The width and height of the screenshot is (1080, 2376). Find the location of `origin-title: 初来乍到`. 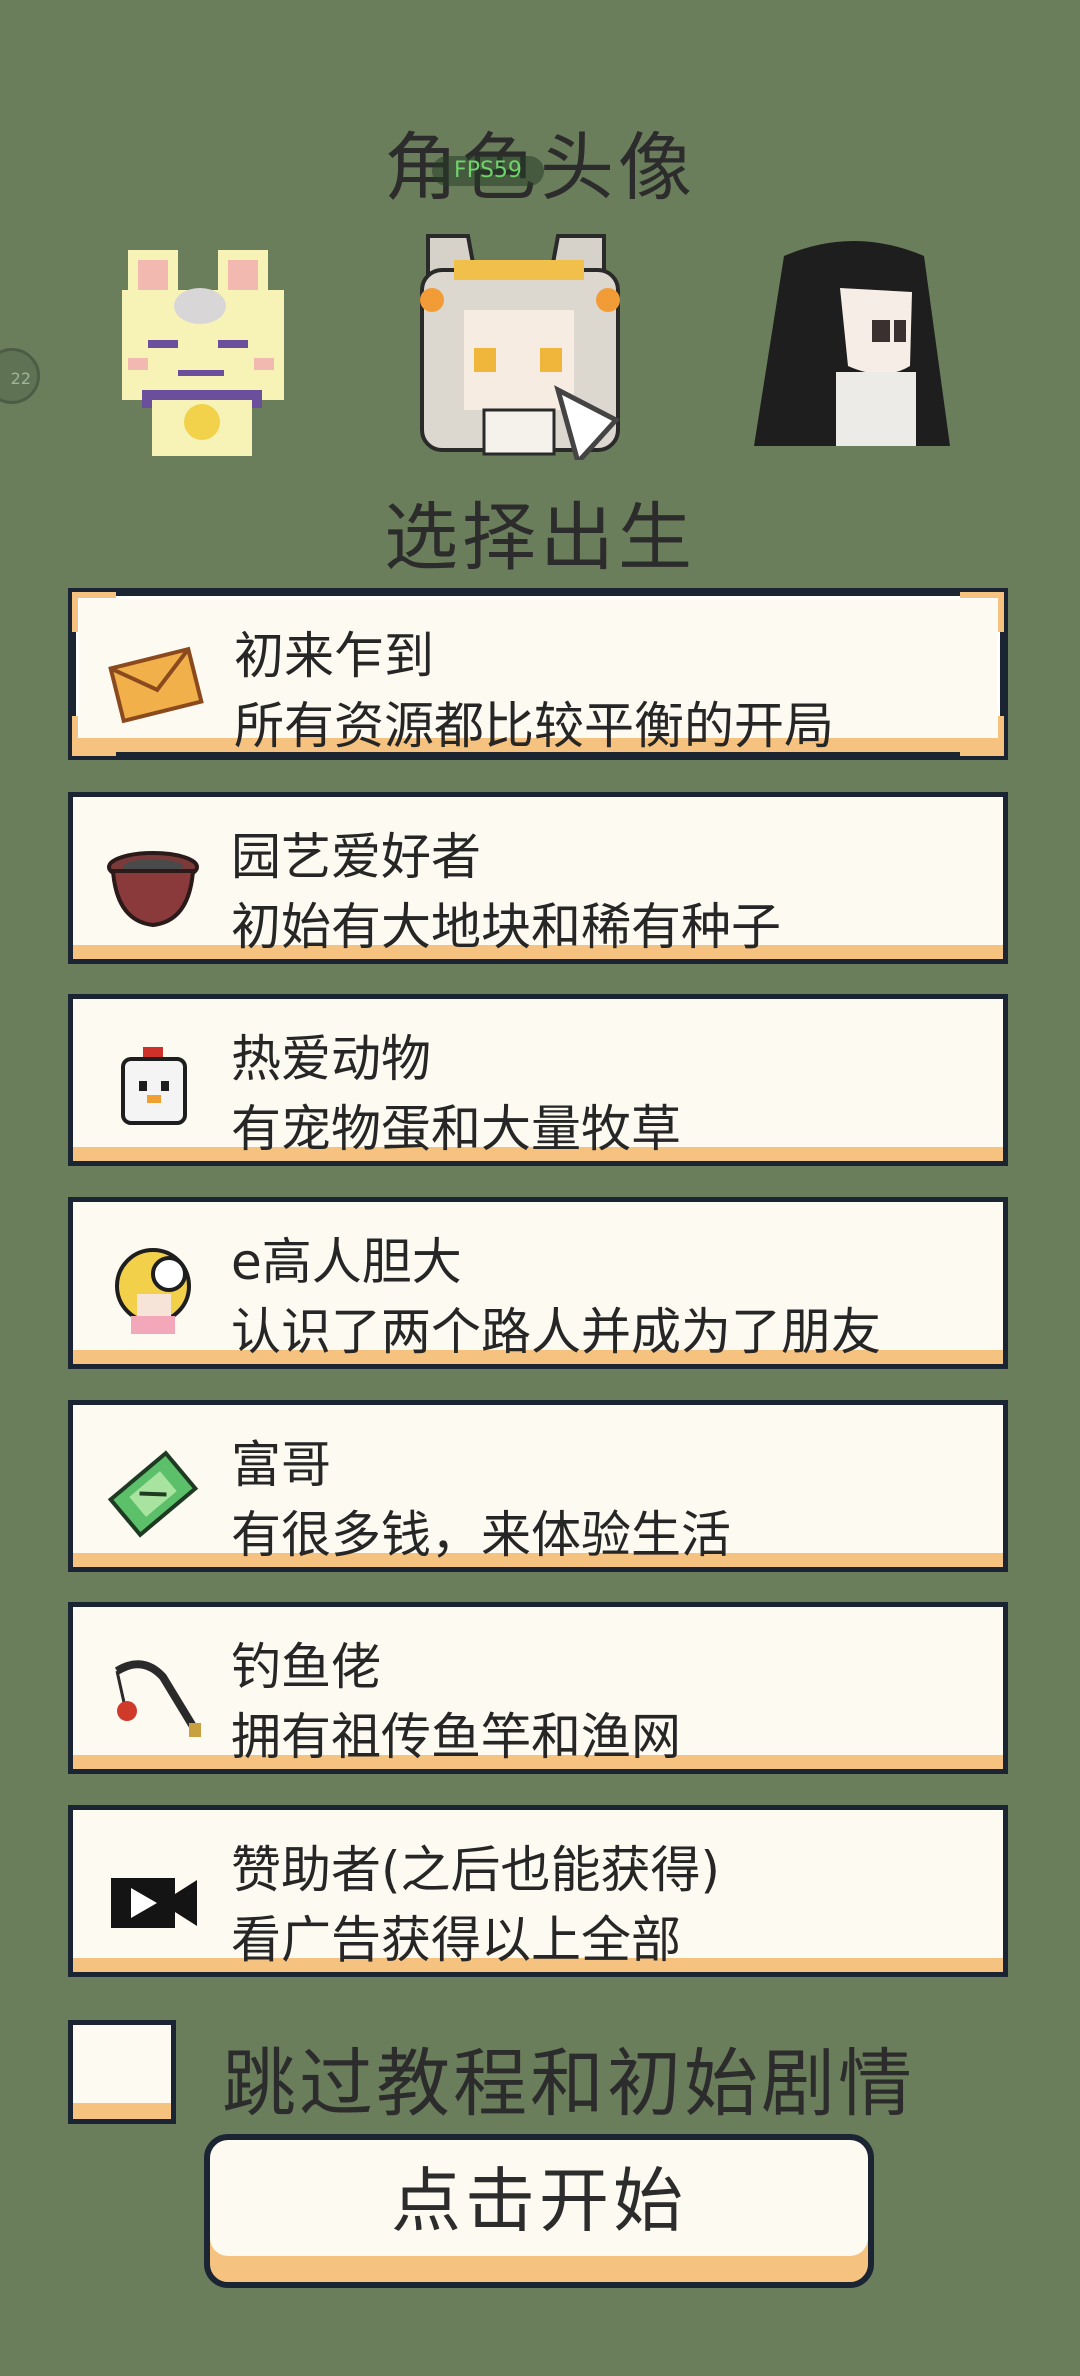

origin-title: 初来乍到 is located at coordinates (334, 656).